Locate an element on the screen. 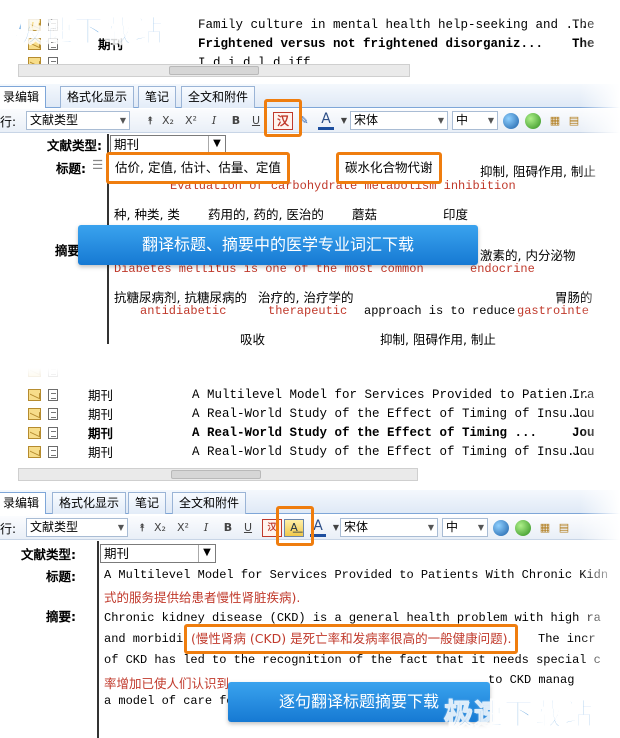 The image size is (620, 738). gloss-inhibition-2: 抑制, 阻碍作用, 制止 is located at coordinates (438, 339).